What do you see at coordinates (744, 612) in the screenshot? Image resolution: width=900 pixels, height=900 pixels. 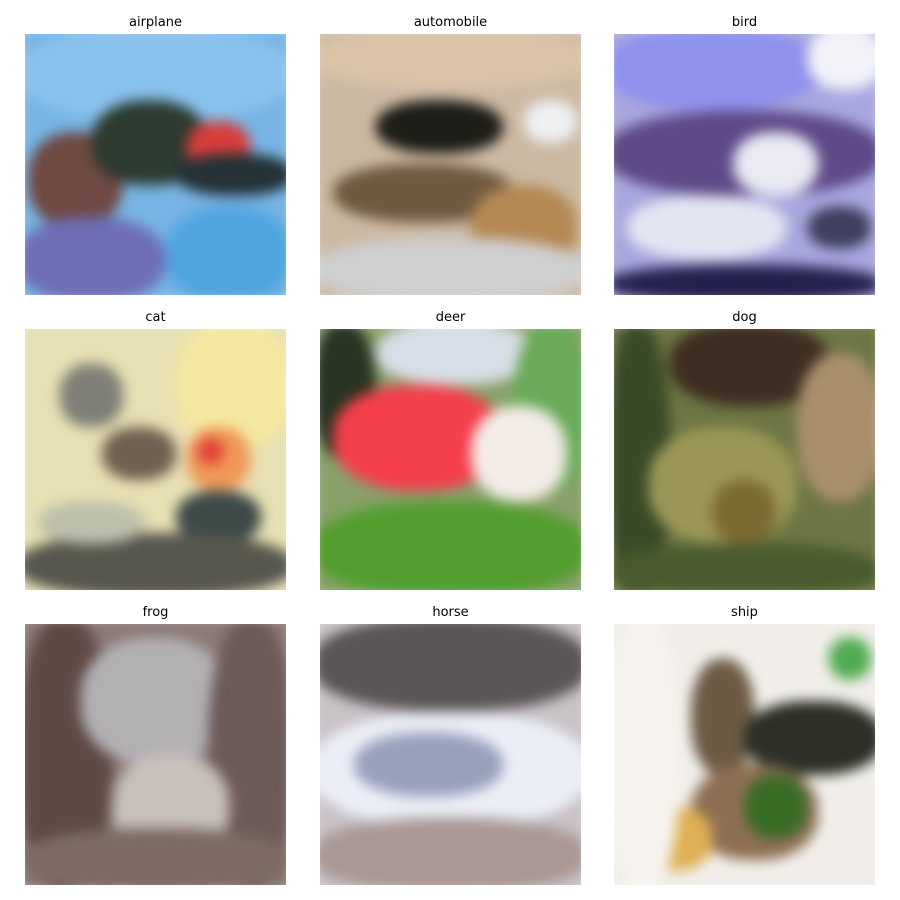 I see `panel-title: ship` at bounding box center [744, 612].